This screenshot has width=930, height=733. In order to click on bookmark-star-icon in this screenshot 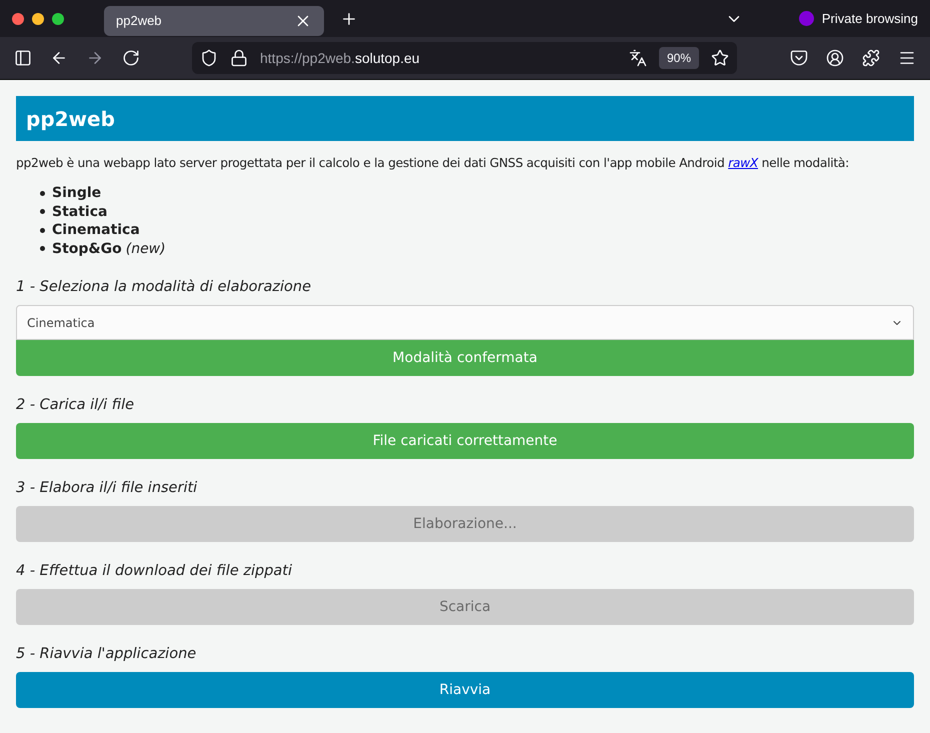, I will do `click(720, 58)`.